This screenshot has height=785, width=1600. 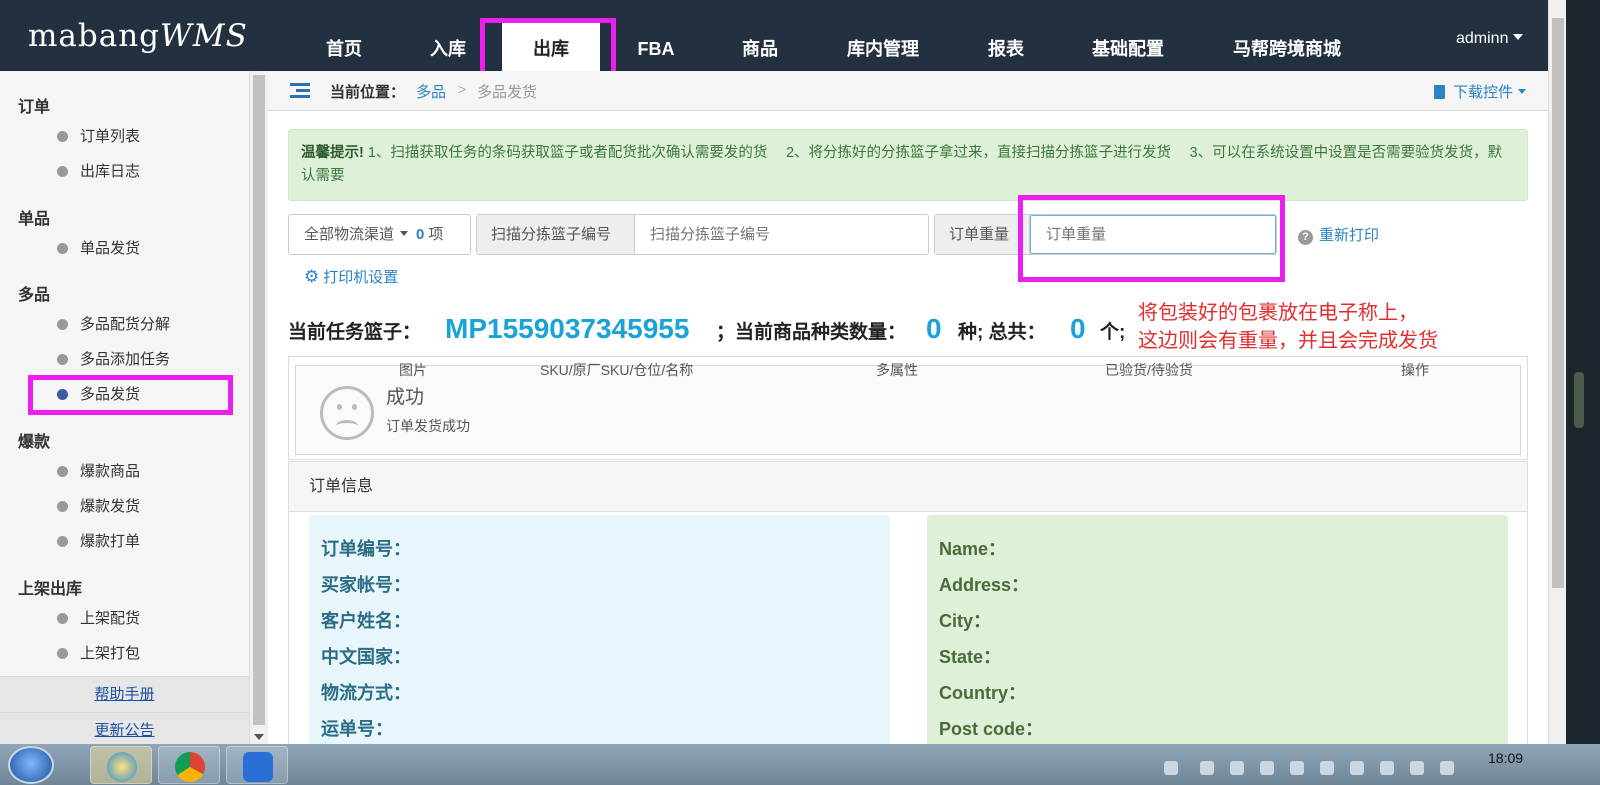 What do you see at coordinates (970, 657) in the screenshot?
I see `field-state: State：` at bounding box center [970, 657].